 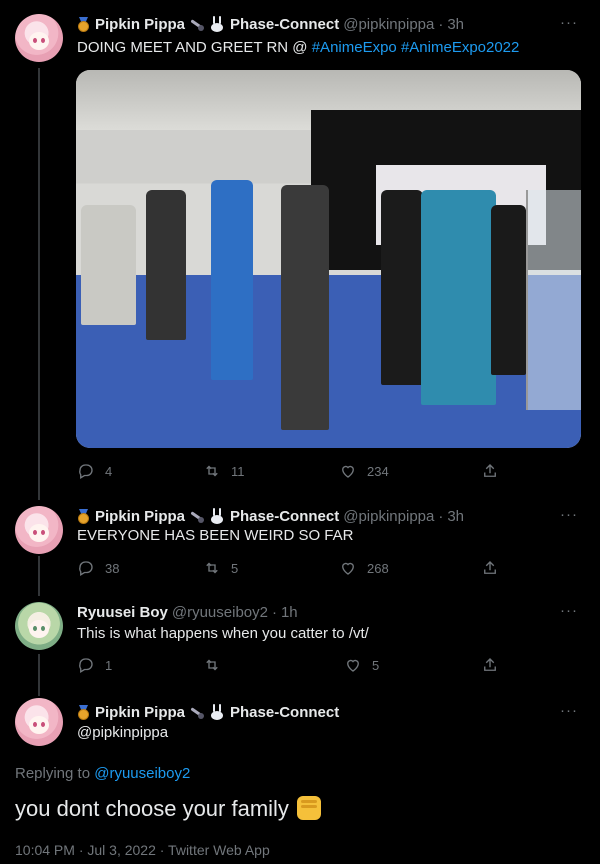 What do you see at coordinates (376, 665) in the screenshot?
I see `like-count: 5` at bounding box center [376, 665].